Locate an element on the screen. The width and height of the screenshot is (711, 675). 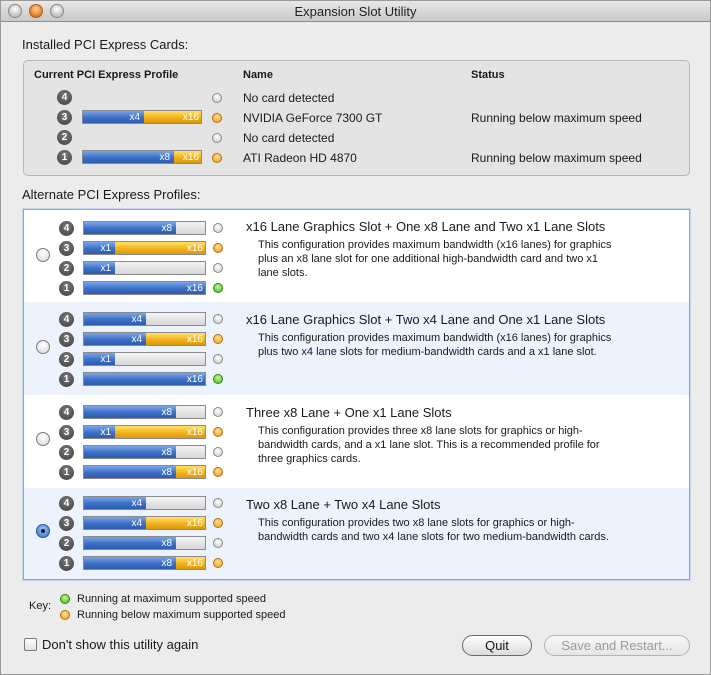
profile-radio-button-selected is located at coordinates (43, 531).